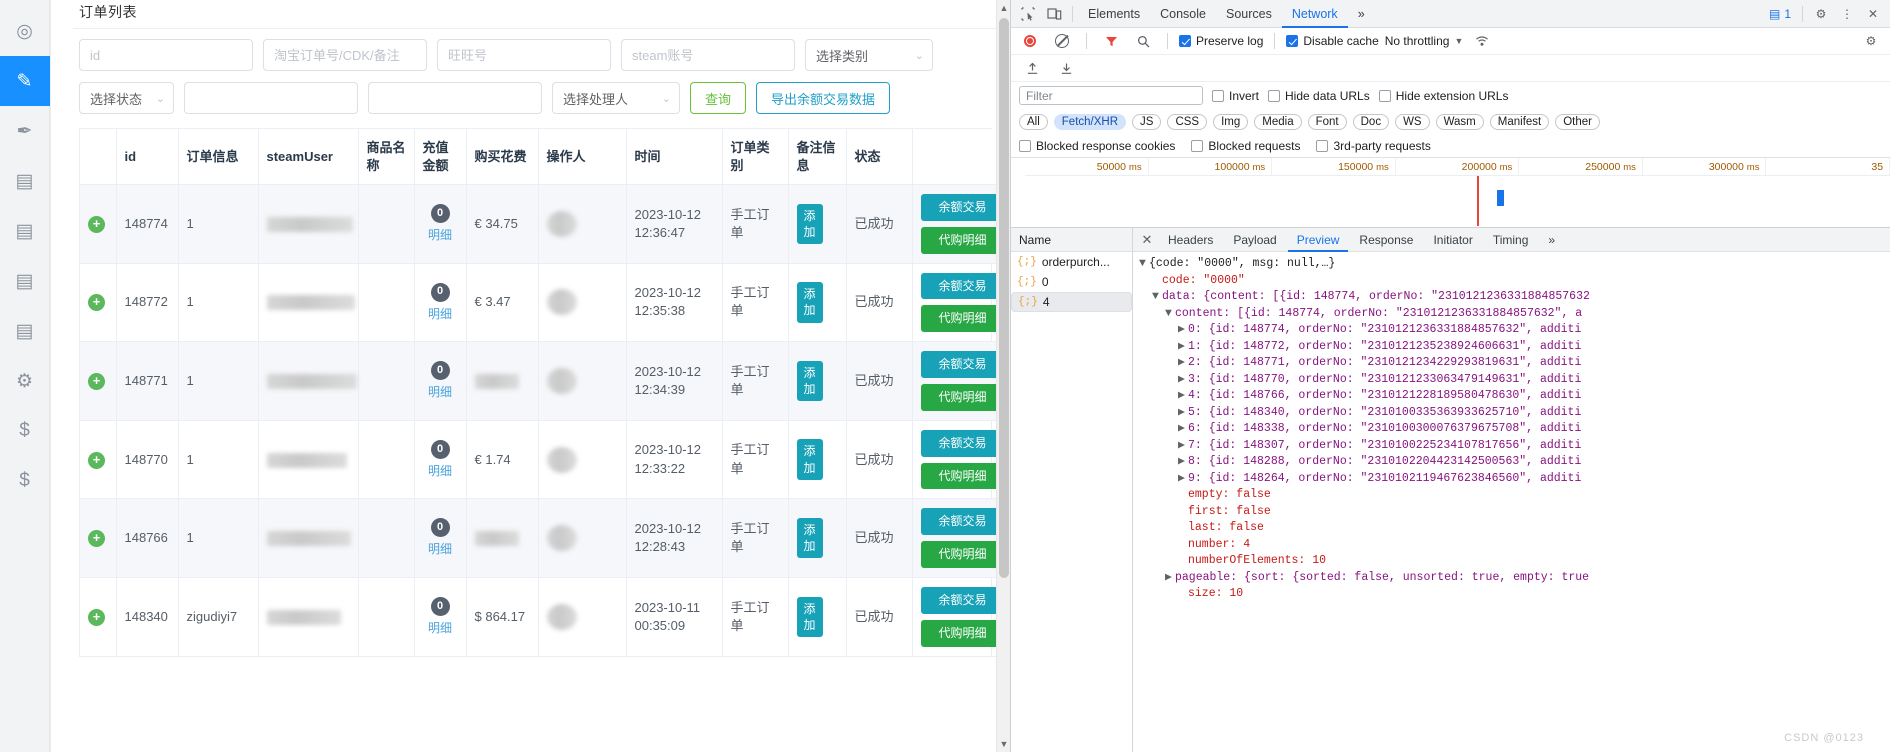 The height and width of the screenshot is (752, 1890). I want to click on detail-more-tabs-icon: », so click(1551, 240).